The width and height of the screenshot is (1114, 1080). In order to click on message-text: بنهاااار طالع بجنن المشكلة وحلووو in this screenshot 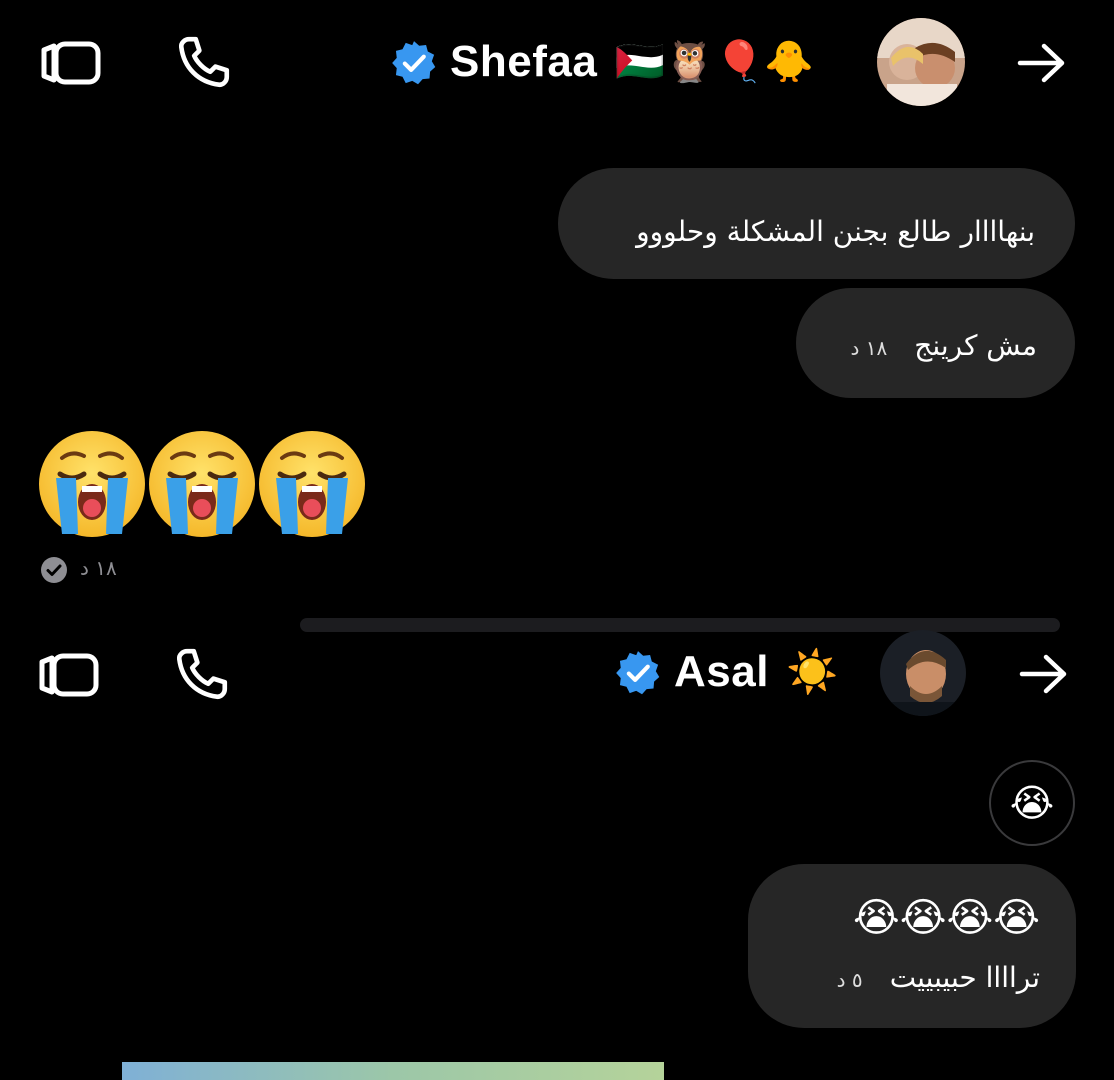, I will do `click(835, 231)`.